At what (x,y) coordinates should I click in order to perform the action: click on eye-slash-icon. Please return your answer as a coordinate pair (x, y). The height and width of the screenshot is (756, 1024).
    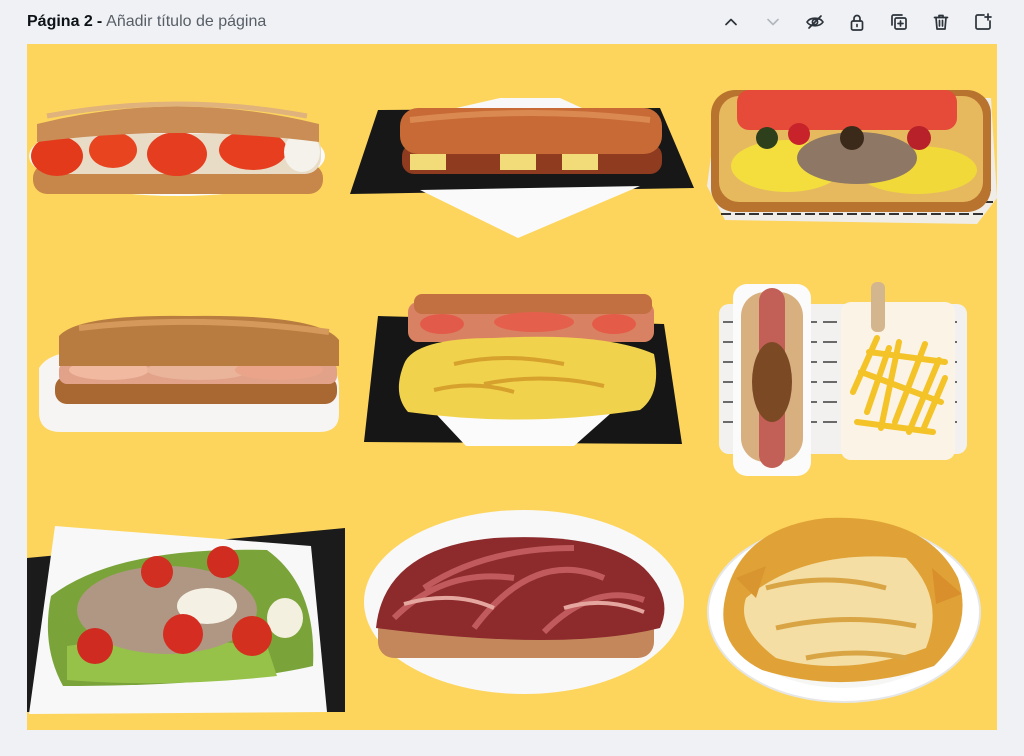
    Looking at the image, I should click on (815, 22).